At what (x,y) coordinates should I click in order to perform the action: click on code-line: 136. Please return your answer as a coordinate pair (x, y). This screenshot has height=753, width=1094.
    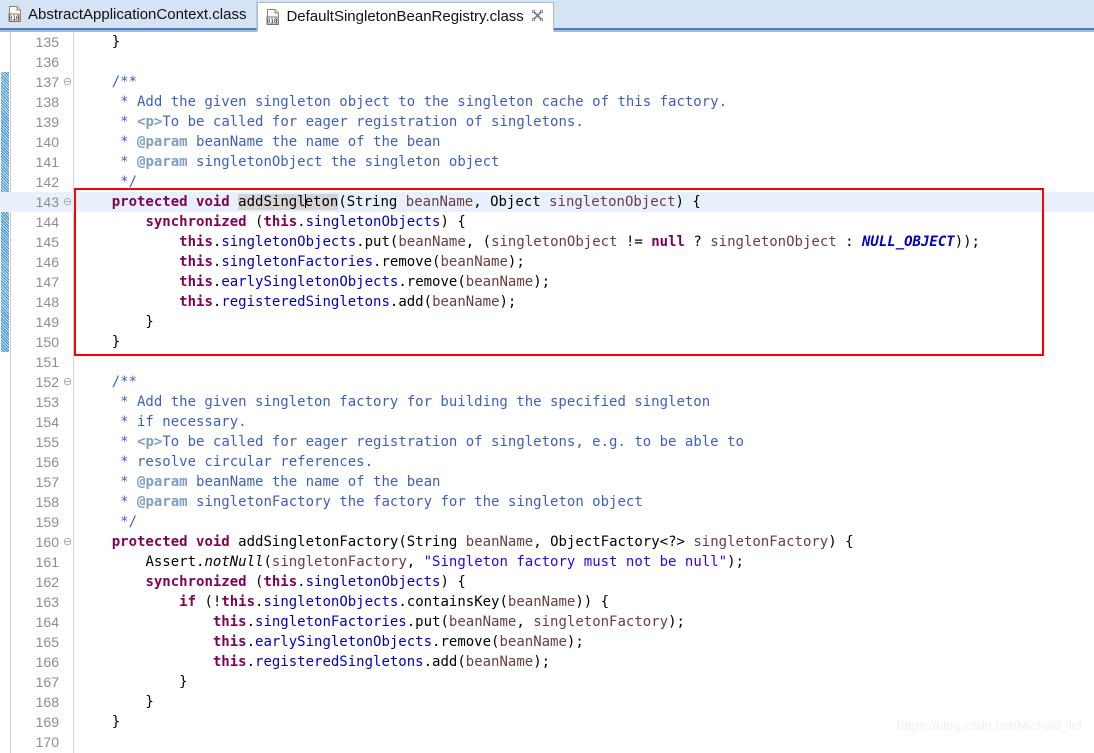
    Looking at the image, I should click on (547, 62).